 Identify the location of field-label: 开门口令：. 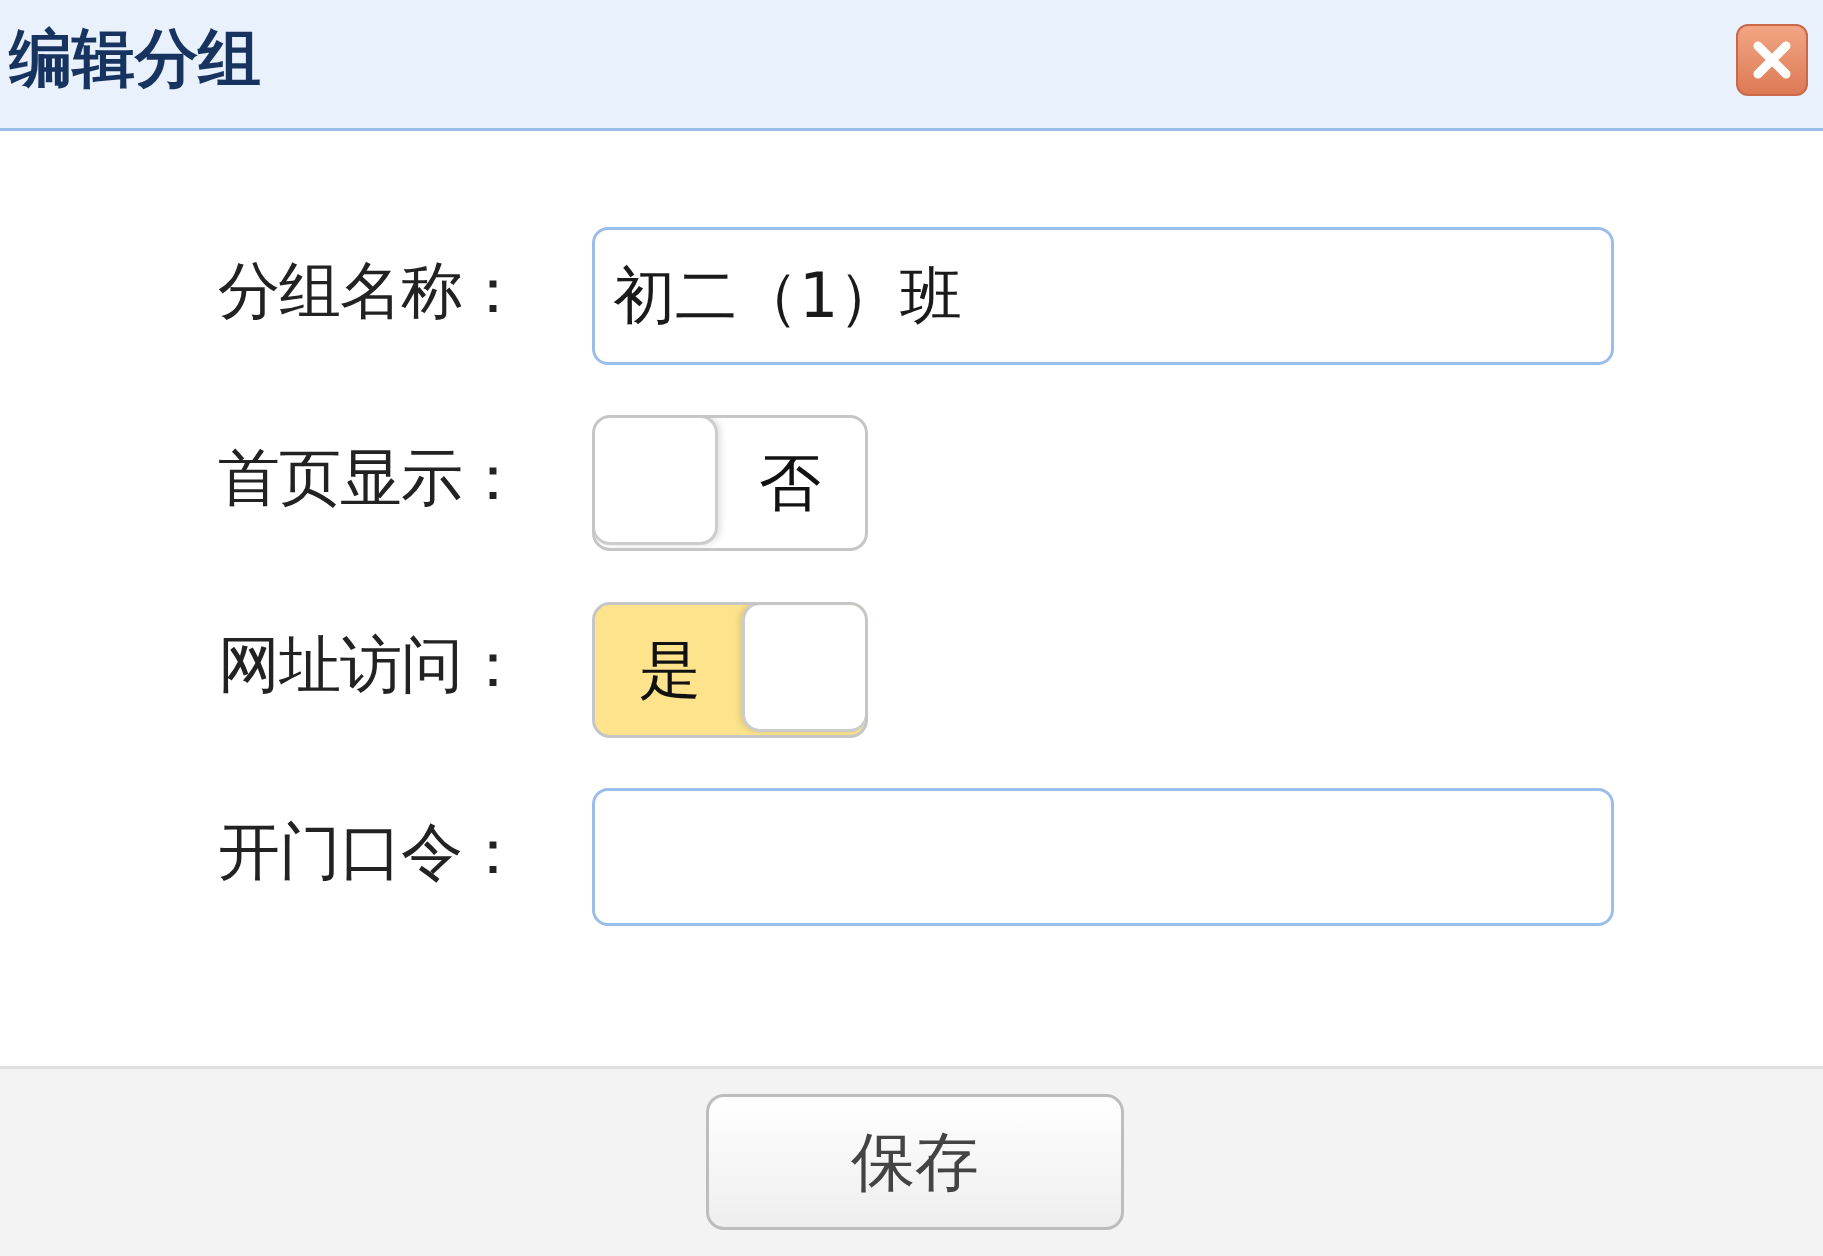
(371, 852).